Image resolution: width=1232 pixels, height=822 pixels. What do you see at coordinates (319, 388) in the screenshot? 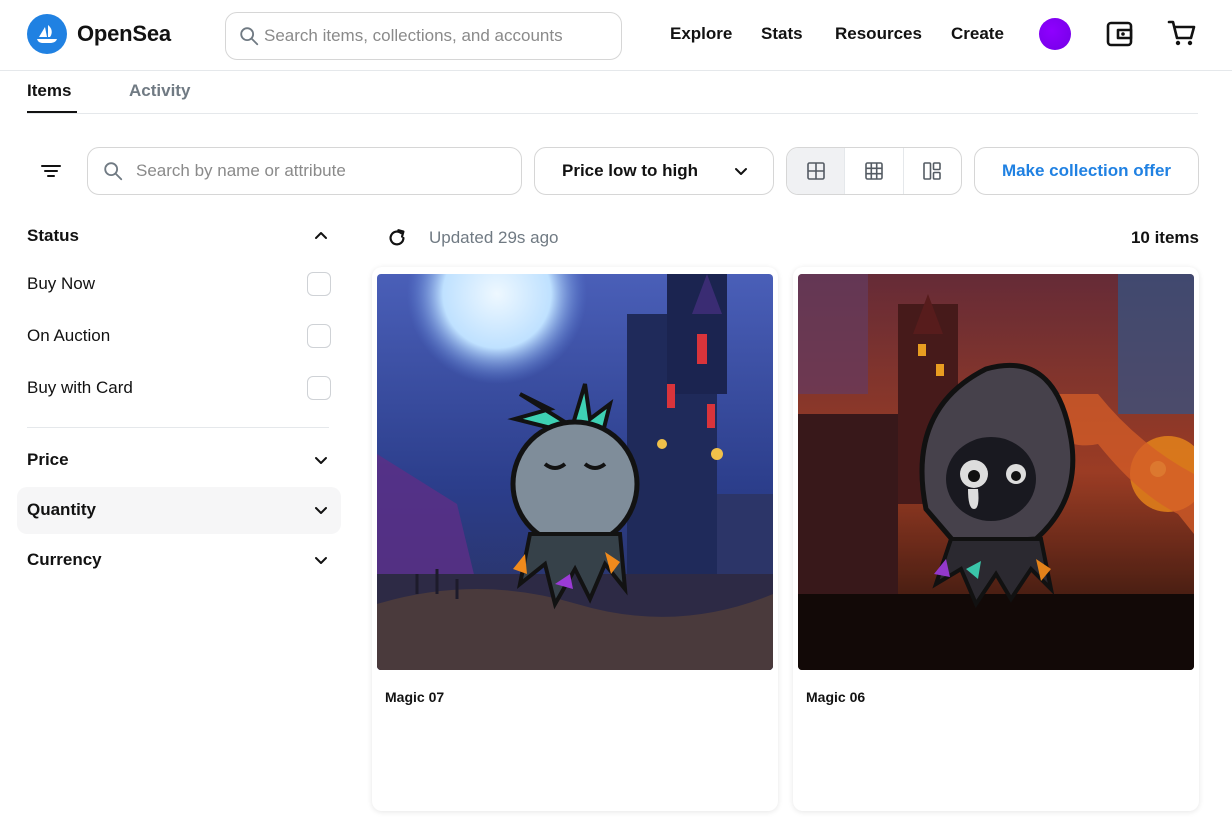
I see `buy-with-card-checkbox` at bounding box center [319, 388].